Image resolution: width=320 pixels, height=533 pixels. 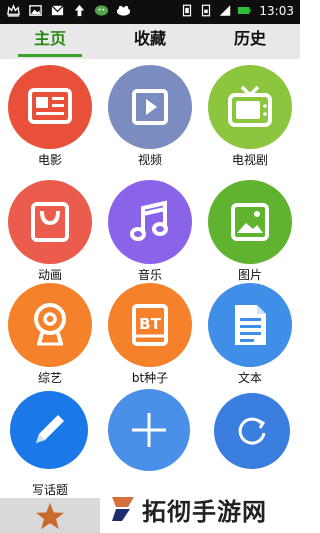 I want to click on music-button, so click(x=150, y=222).